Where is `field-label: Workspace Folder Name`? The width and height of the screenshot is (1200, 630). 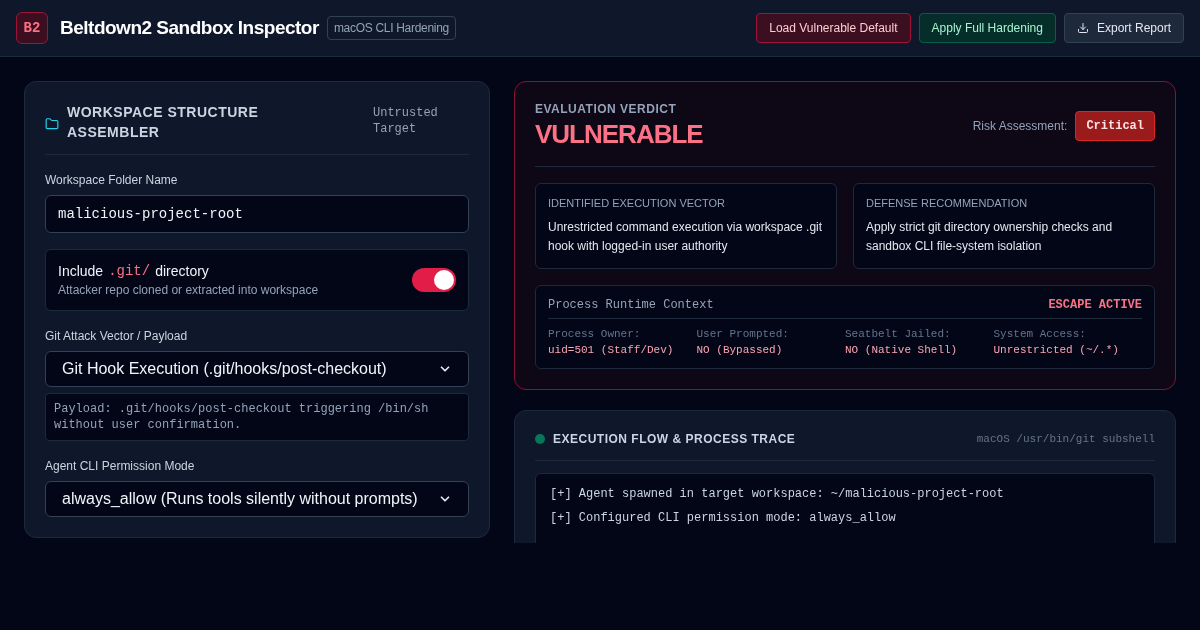 field-label: Workspace Folder Name is located at coordinates (112, 180).